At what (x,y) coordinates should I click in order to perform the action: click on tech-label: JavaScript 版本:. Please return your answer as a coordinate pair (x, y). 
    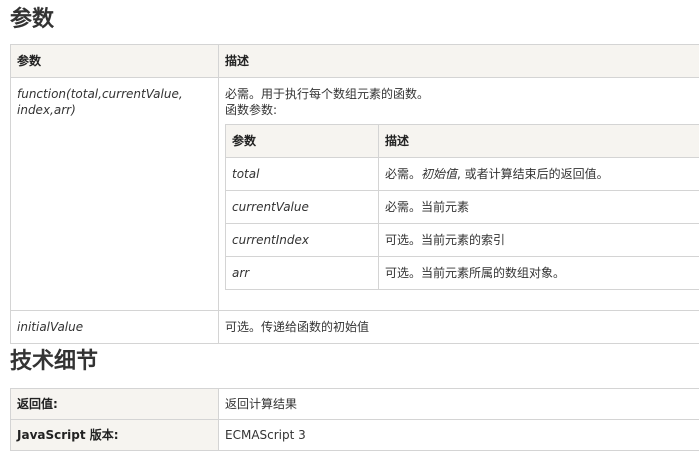
    Looking at the image, I should click on (114, 435).